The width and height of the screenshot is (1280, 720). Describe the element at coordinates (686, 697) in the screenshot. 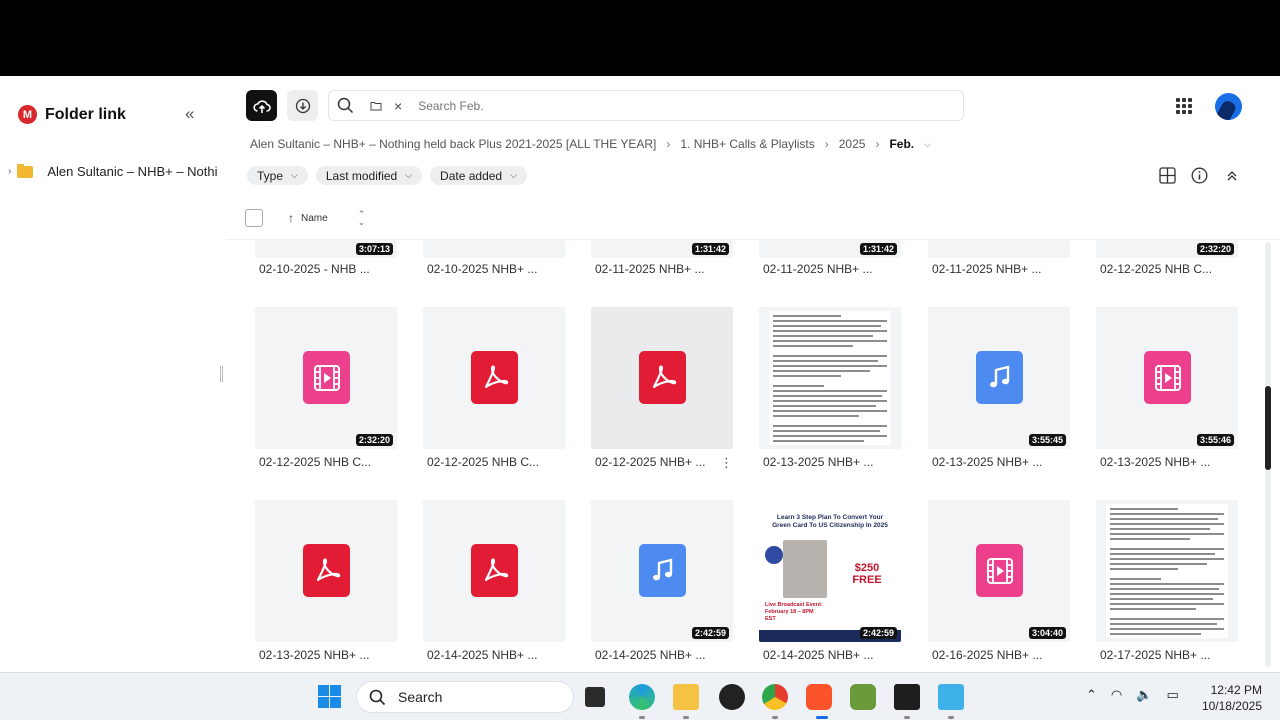

I see `file-explorer-icon` at that location.